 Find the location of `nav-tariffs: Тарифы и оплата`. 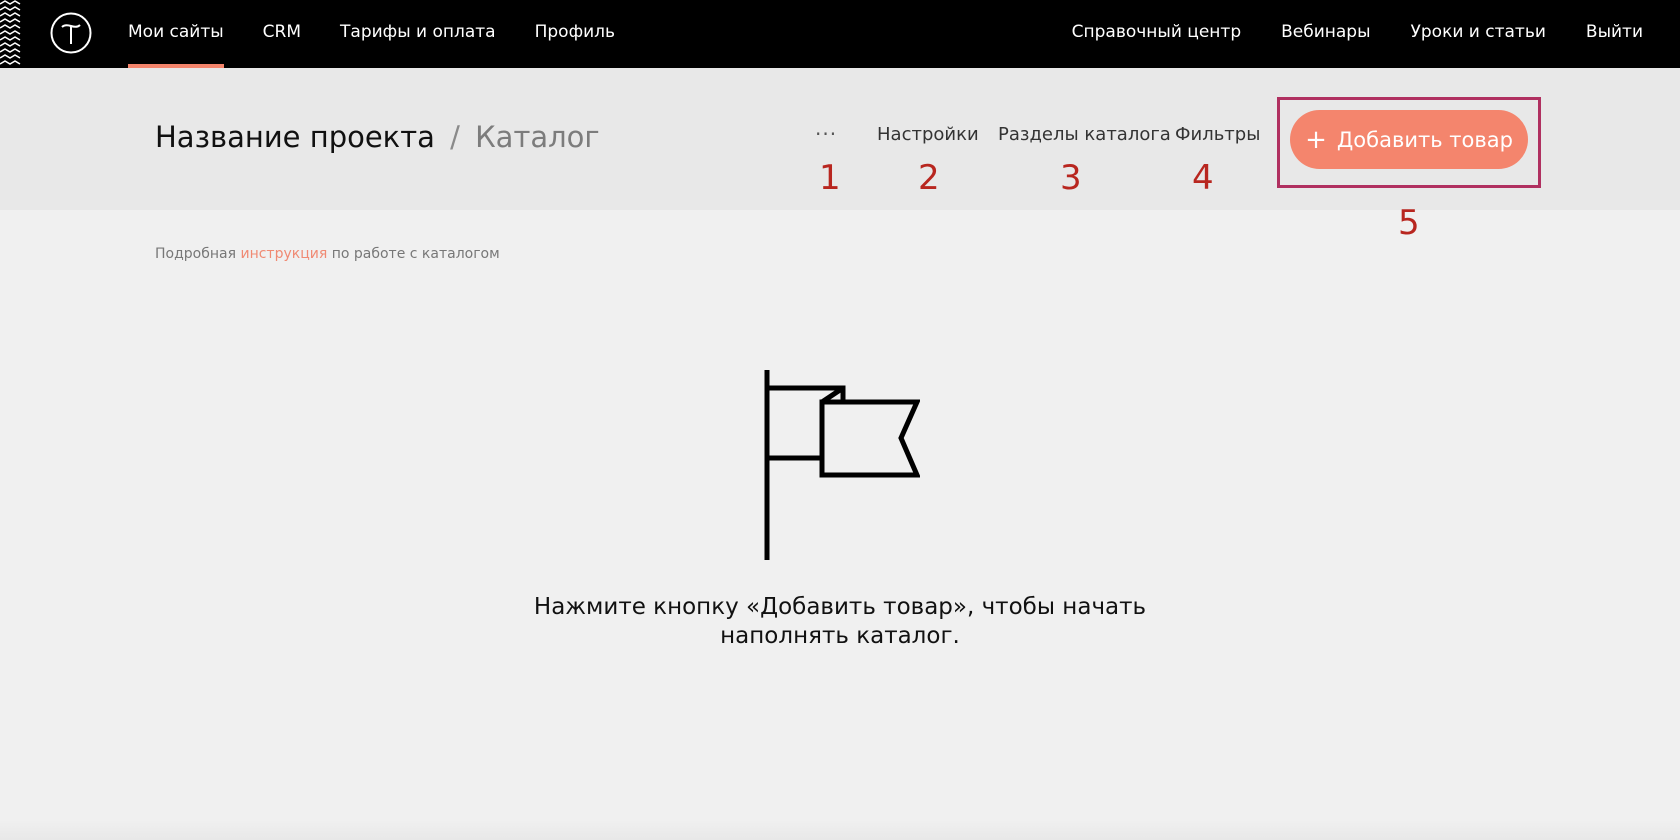

nav-tariffs: Тарифы и оплата is located at coordinates (418, 34).